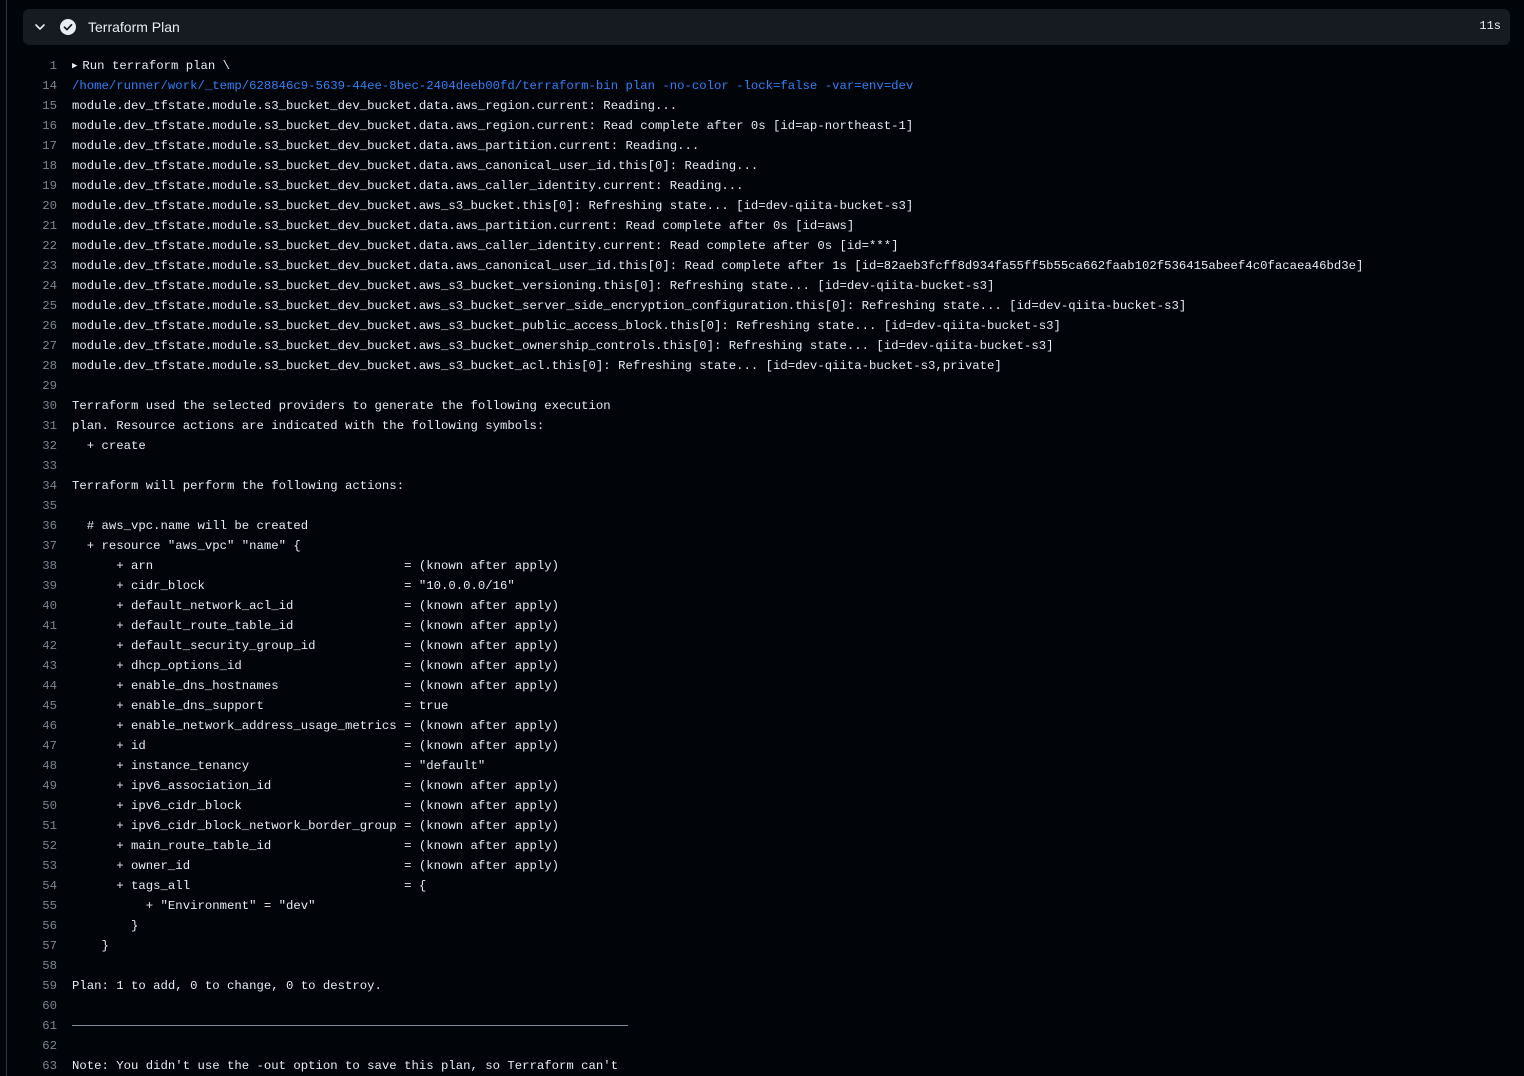  Describe the element at coordinates (36, 1006) in the screenshot. I see `line-number: 60` at that location.